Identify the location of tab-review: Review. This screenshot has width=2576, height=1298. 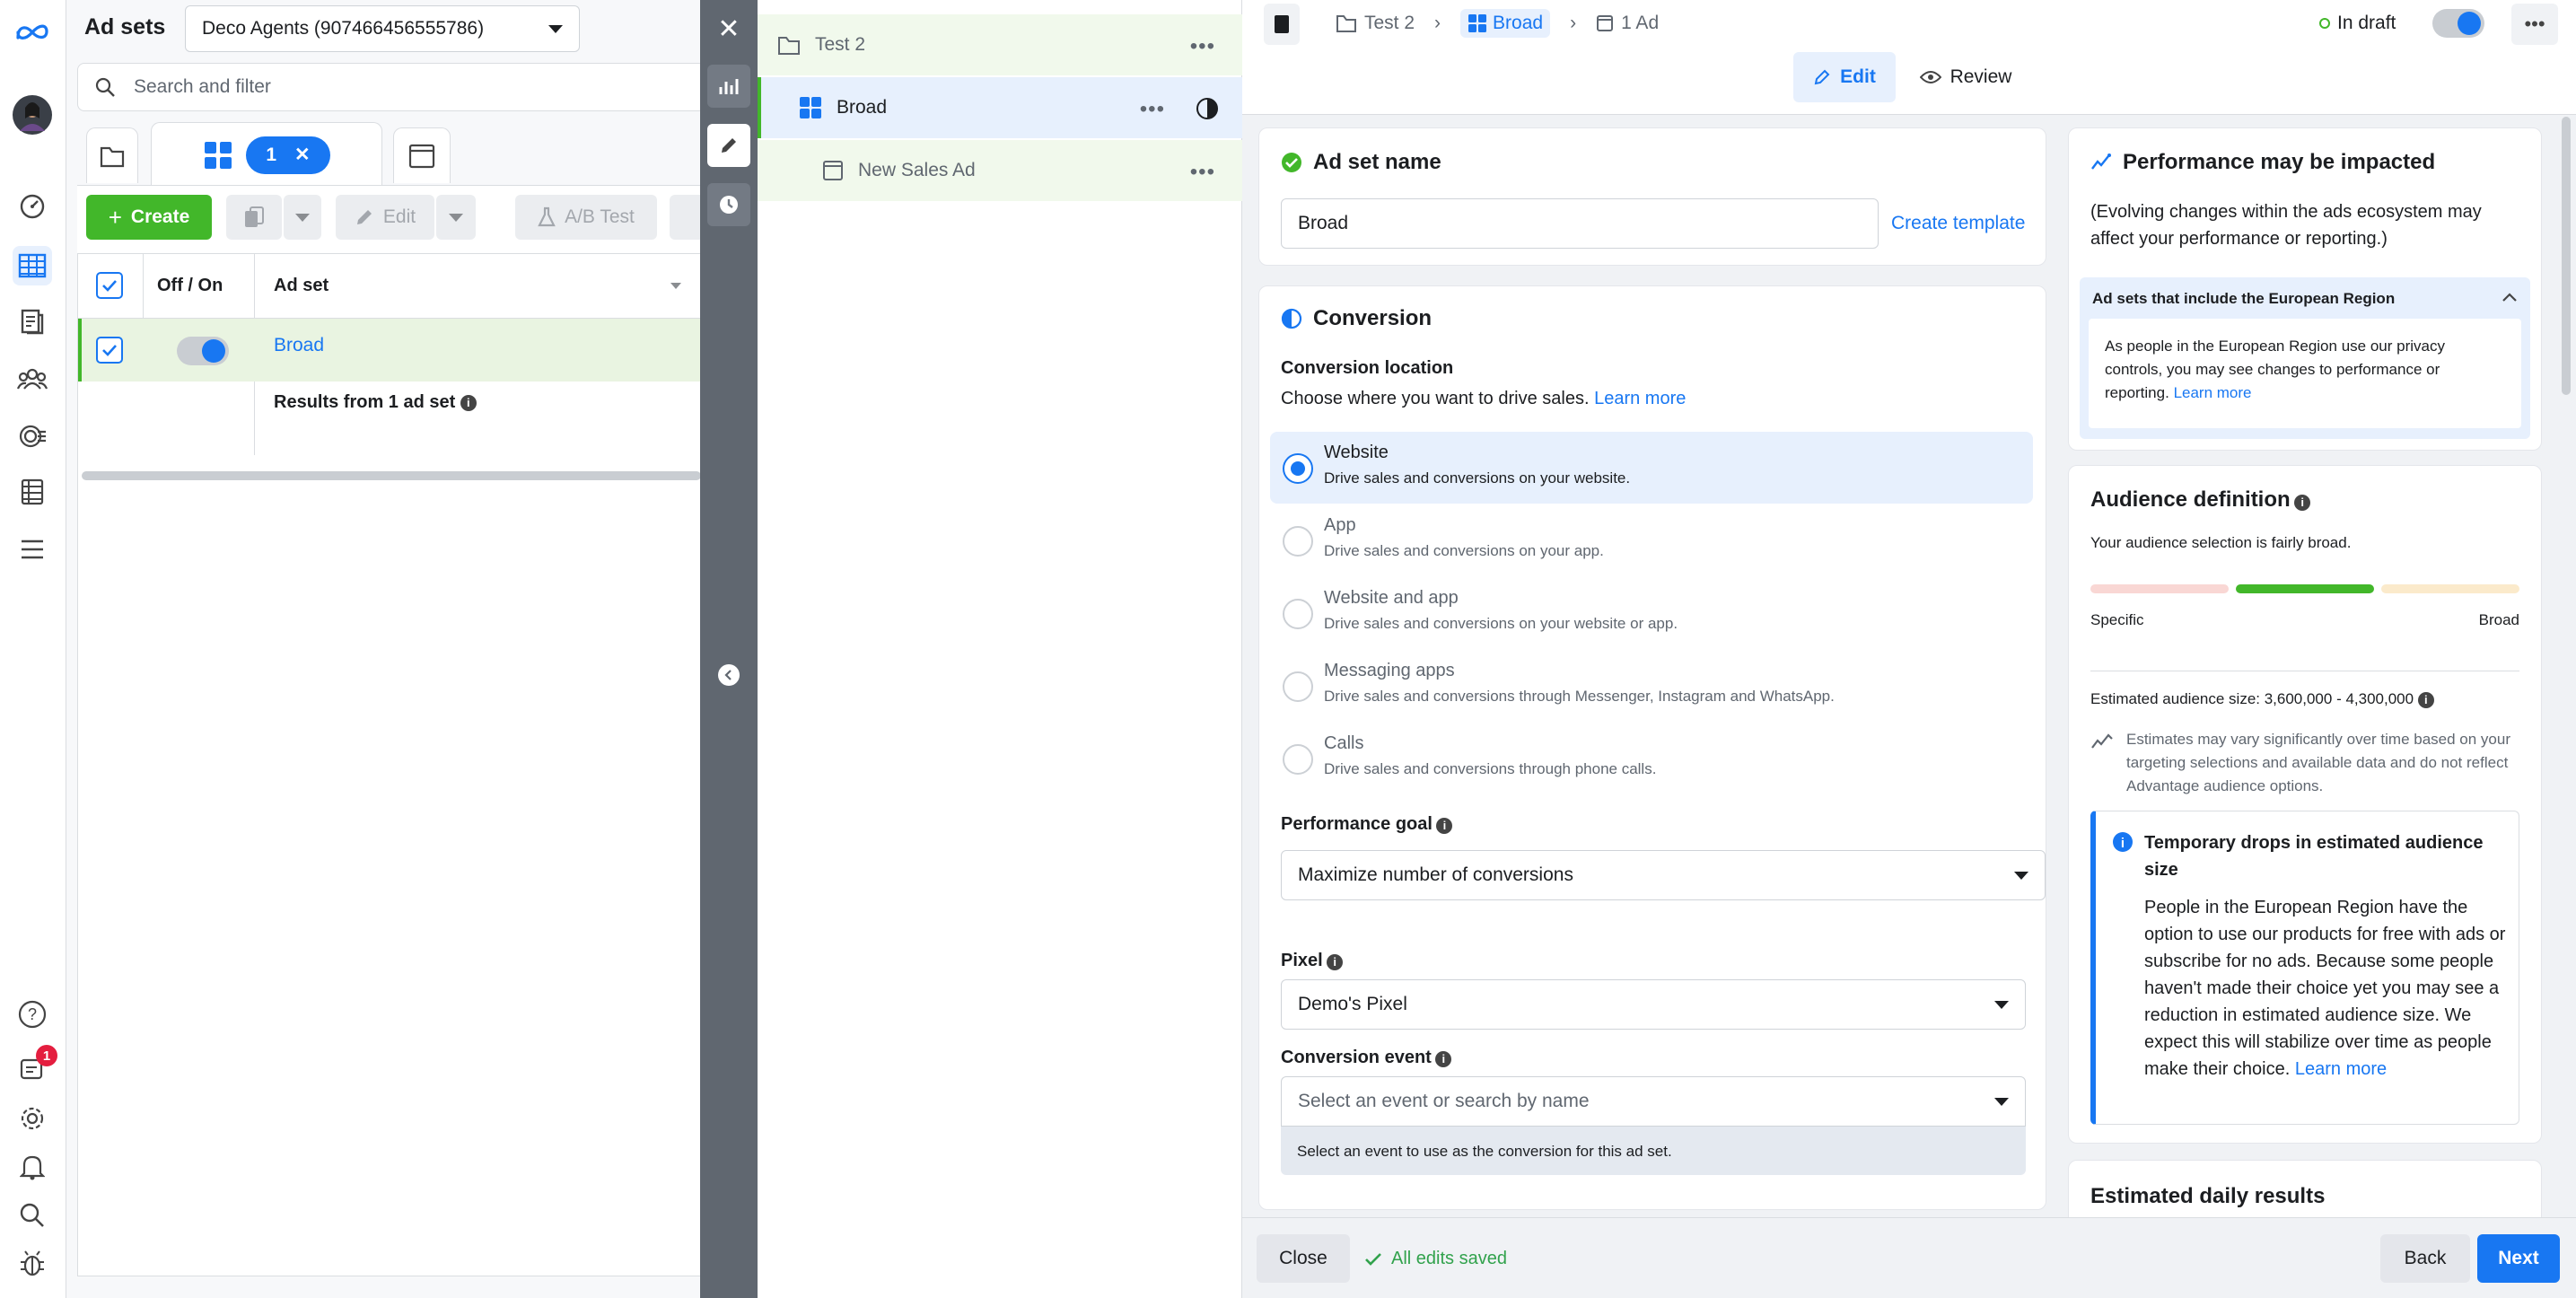
(1966, 77).